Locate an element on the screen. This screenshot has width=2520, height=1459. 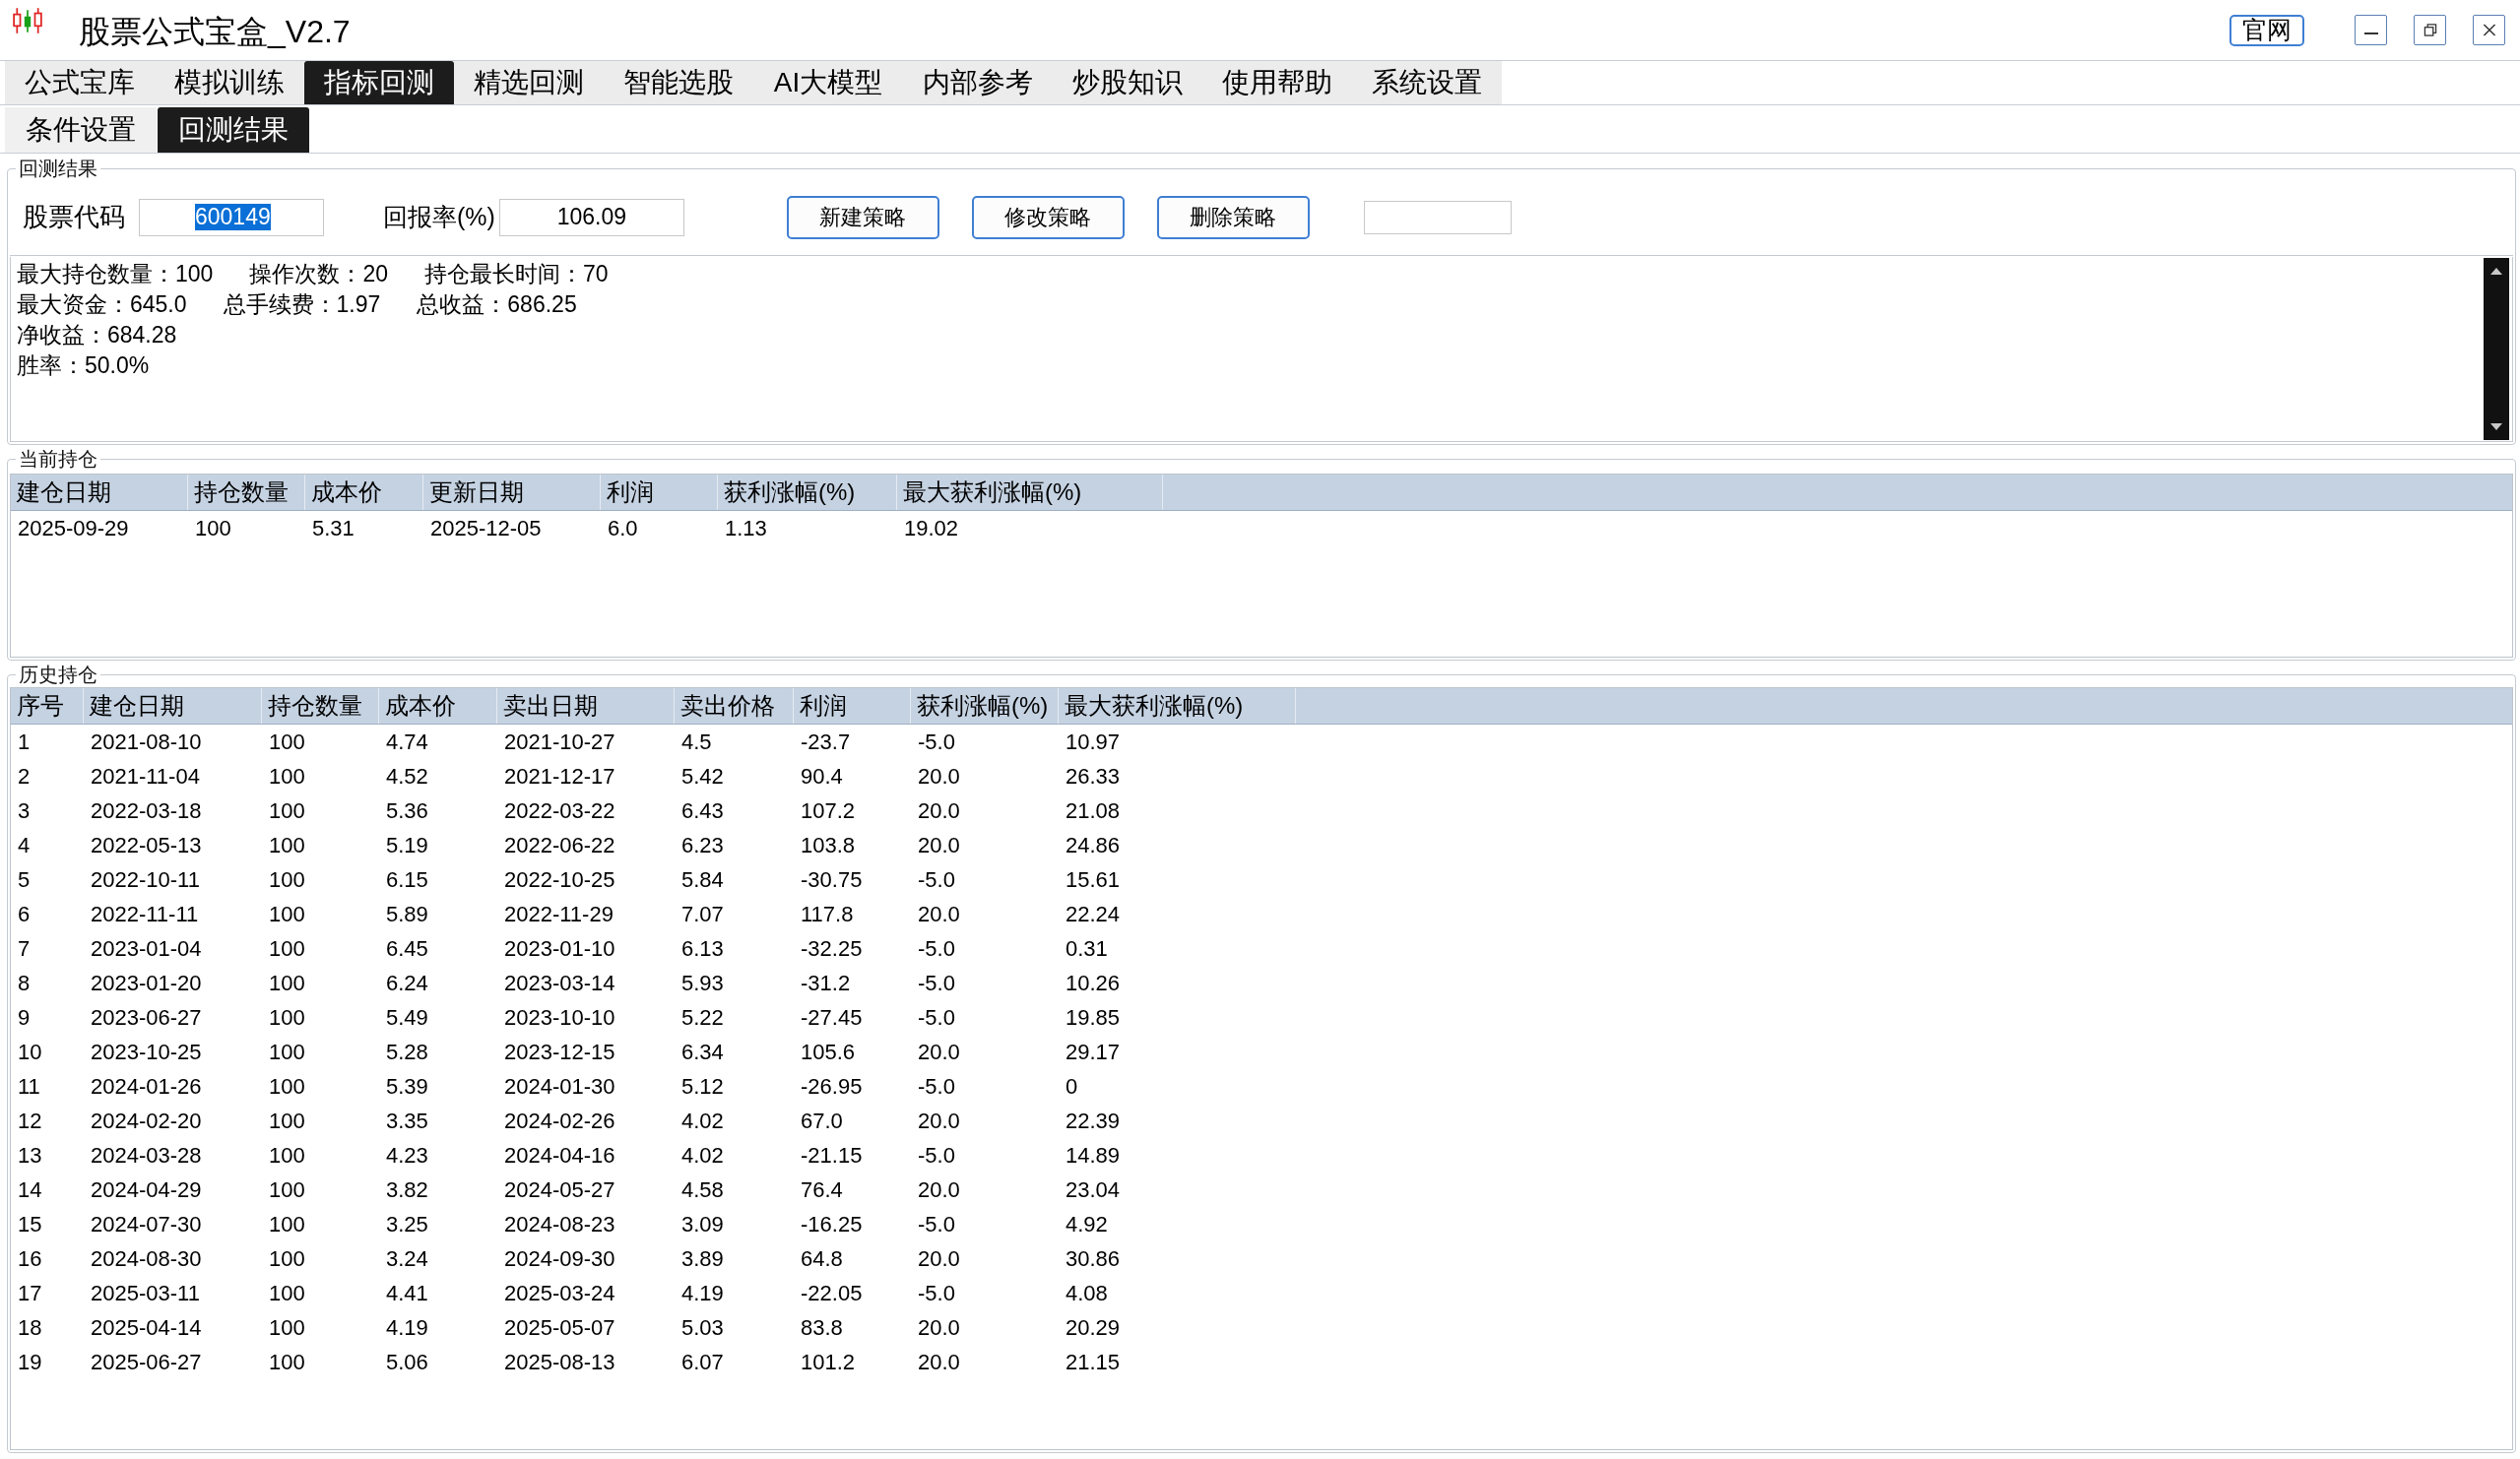
table-cell-text: 2025-06-27 is located at coordinates (146, 1362).